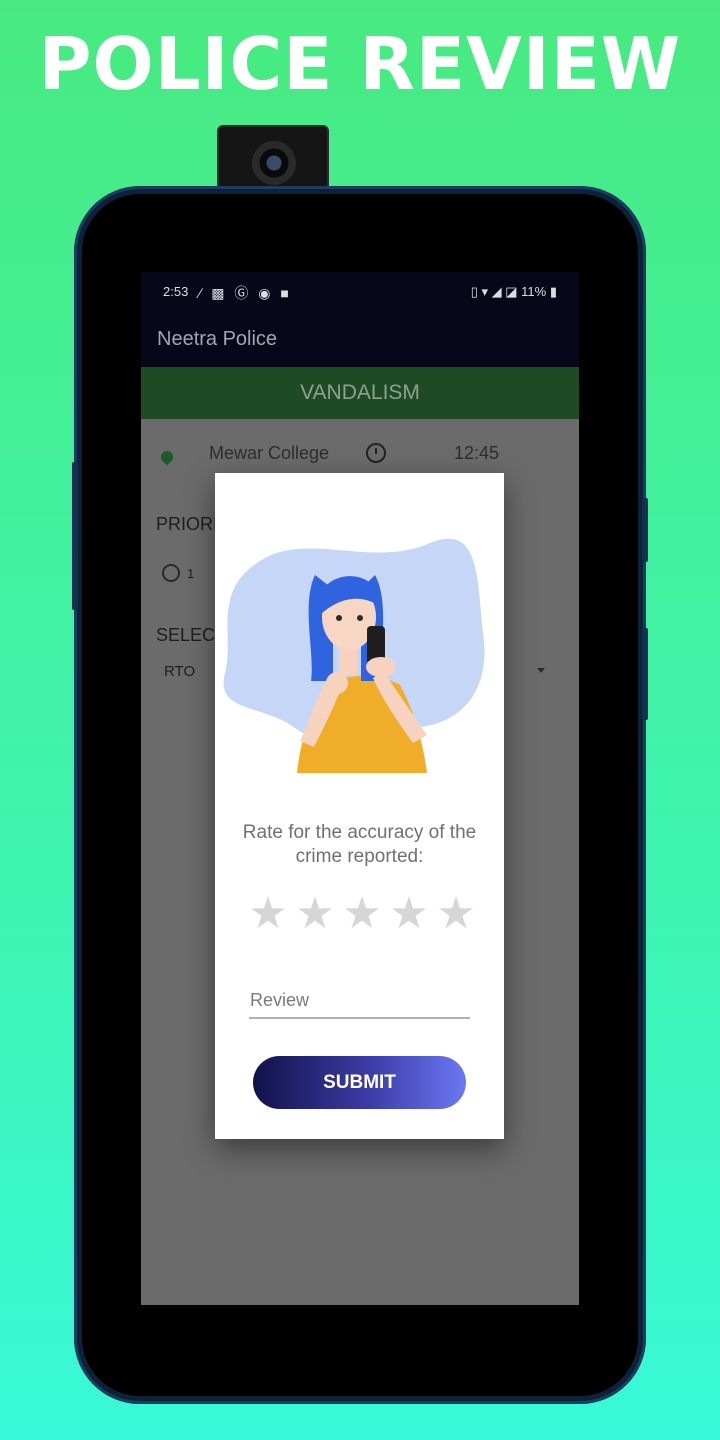 Image resolution: width=720 pixels, height=1440 pixels. What do you see at coordinates (191, 573) in the screenshot?
I see `priority-radio-label: 1` at bounding box center [191, 573].